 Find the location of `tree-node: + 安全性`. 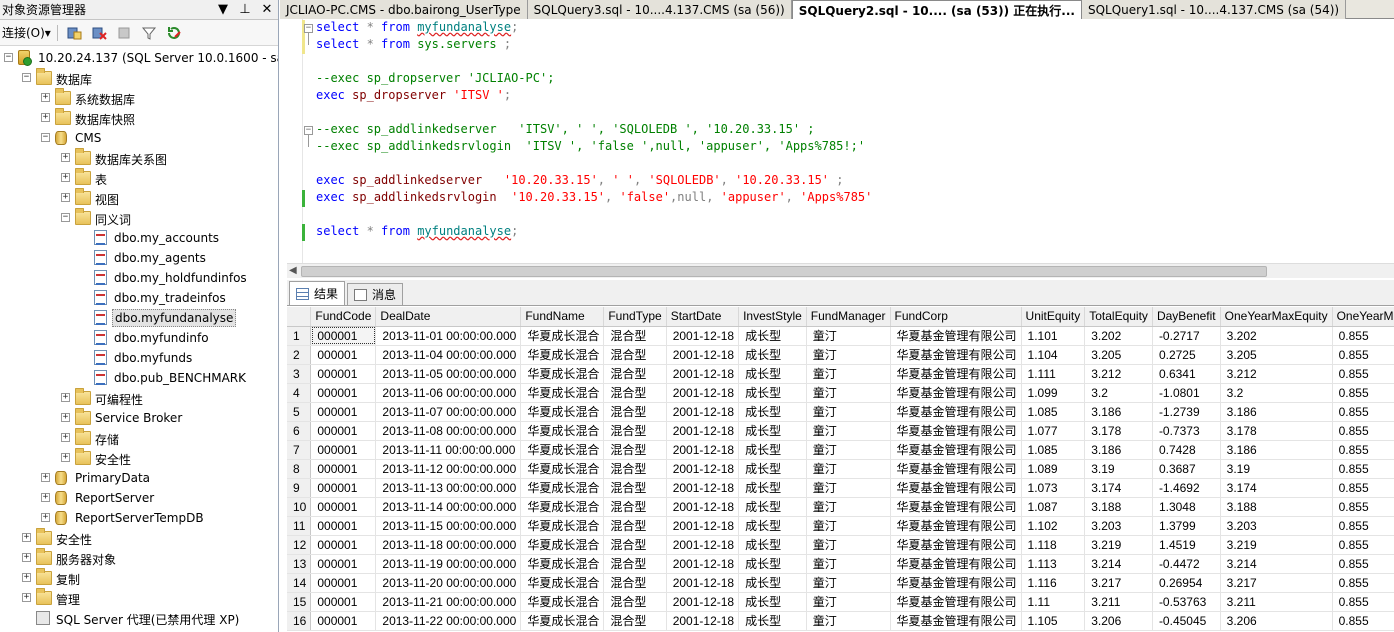

tree-node: + 安全性 is located at coordinates (139, 458).